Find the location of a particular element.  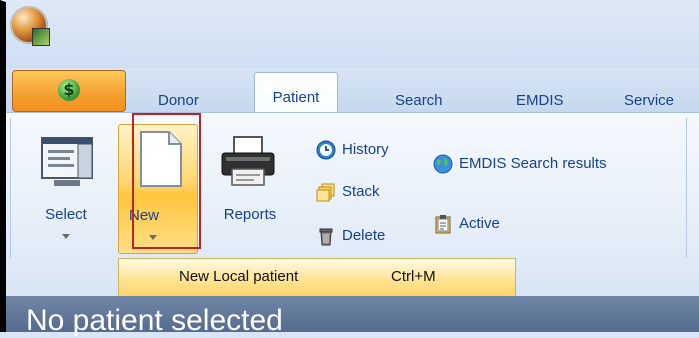

history-label: History is located at coordinates (365, 149).